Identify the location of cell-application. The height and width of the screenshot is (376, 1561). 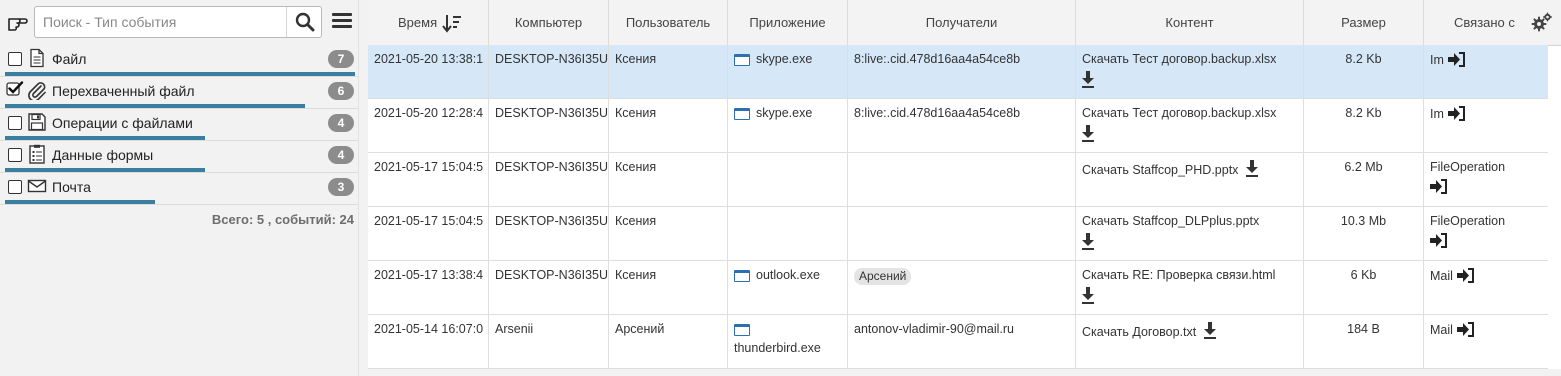
(788, 233).